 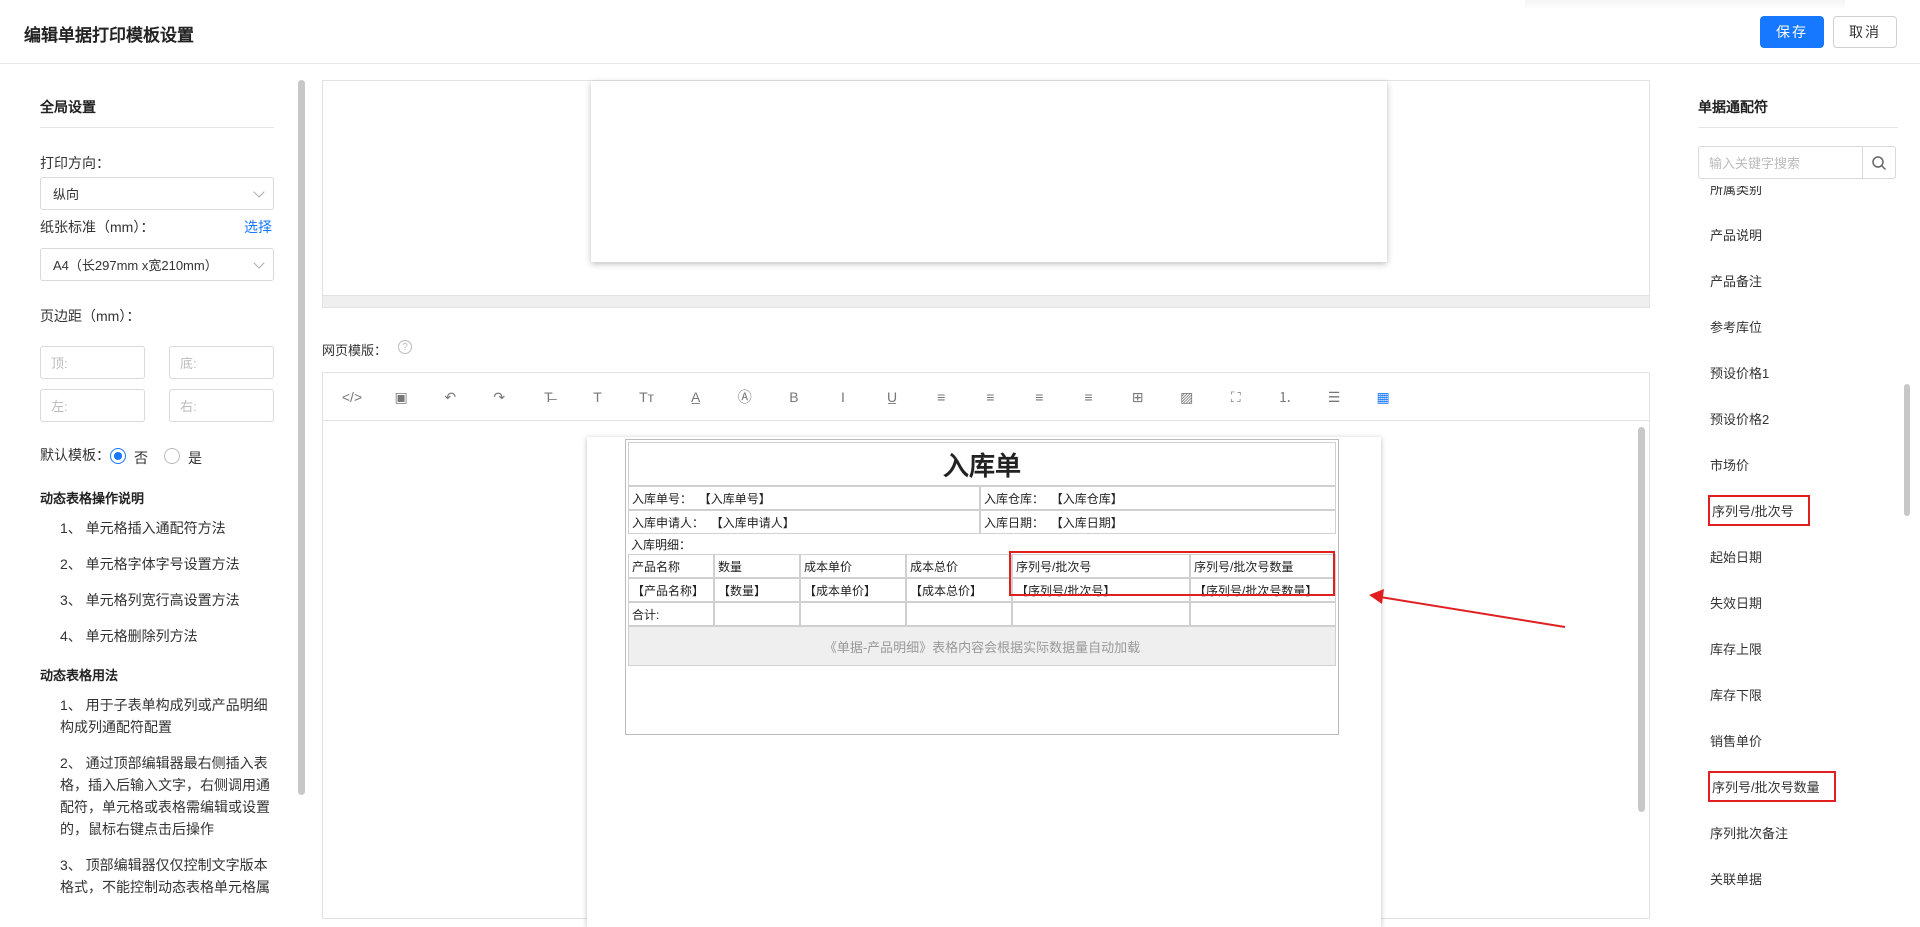 I want to click on wildcard-item: 销售单价, so click(x=1736, y=740).